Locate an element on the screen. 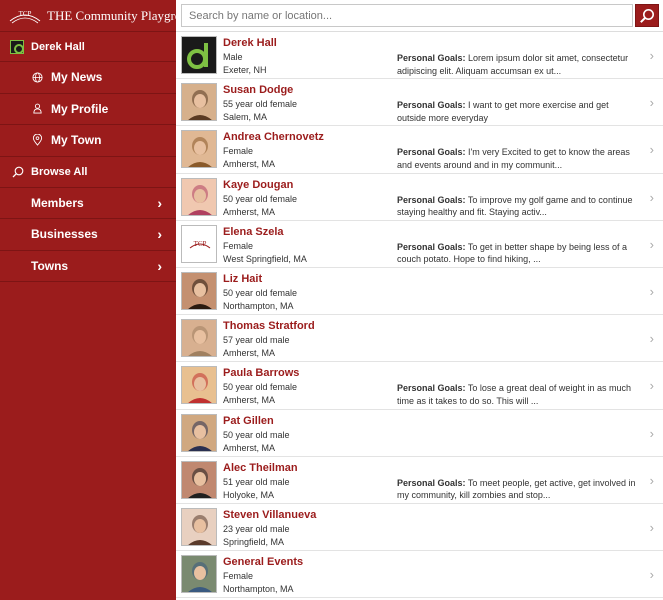 This screenshot has width=663, height=600. brand-bar: TCP THE Community Playground is located at coordinates (100, 16).